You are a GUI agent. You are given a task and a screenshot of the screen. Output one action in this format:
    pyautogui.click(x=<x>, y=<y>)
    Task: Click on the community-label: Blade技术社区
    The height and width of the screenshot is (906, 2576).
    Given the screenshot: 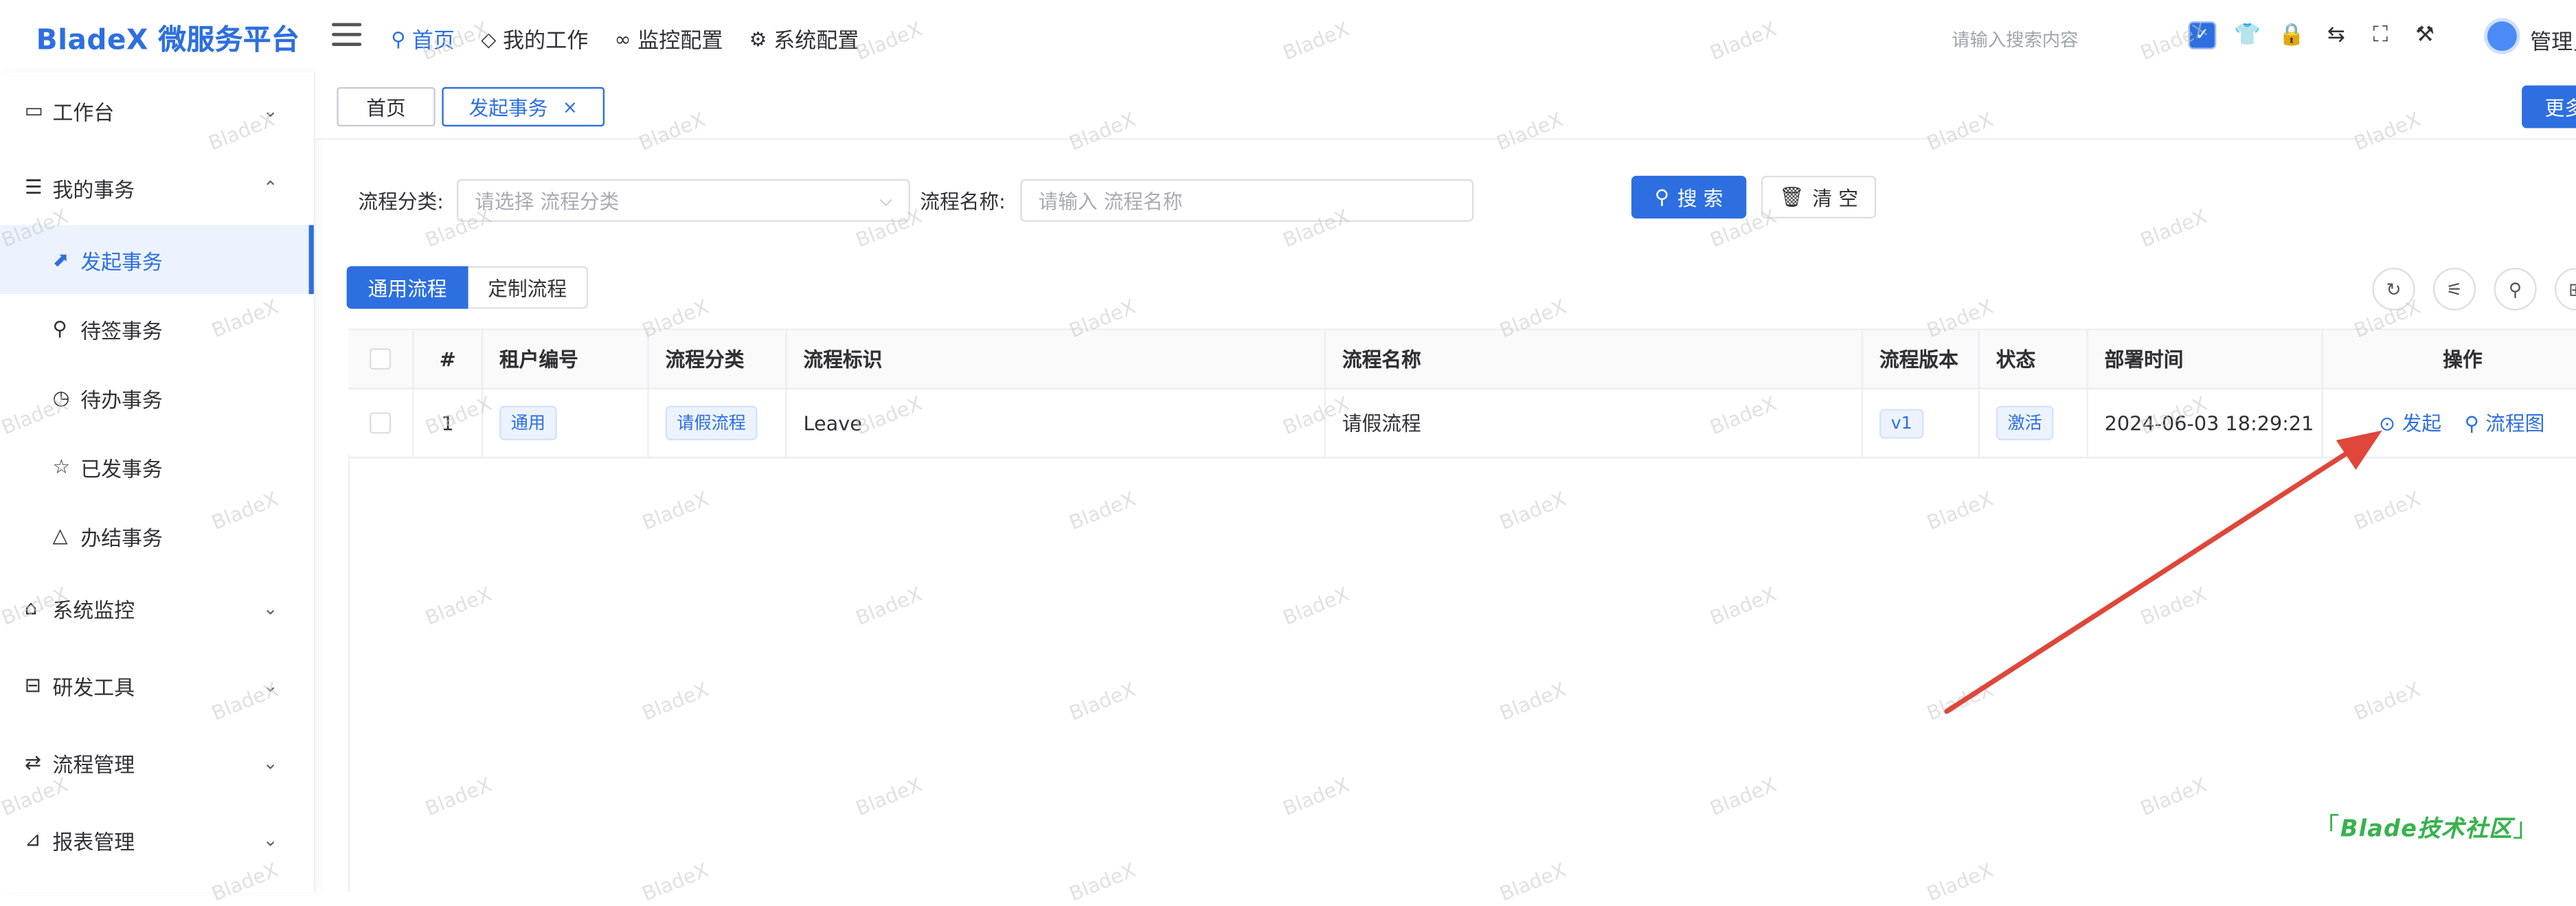 What is the action you would take?
    pyautogui.click(x=2426, y=829)
    